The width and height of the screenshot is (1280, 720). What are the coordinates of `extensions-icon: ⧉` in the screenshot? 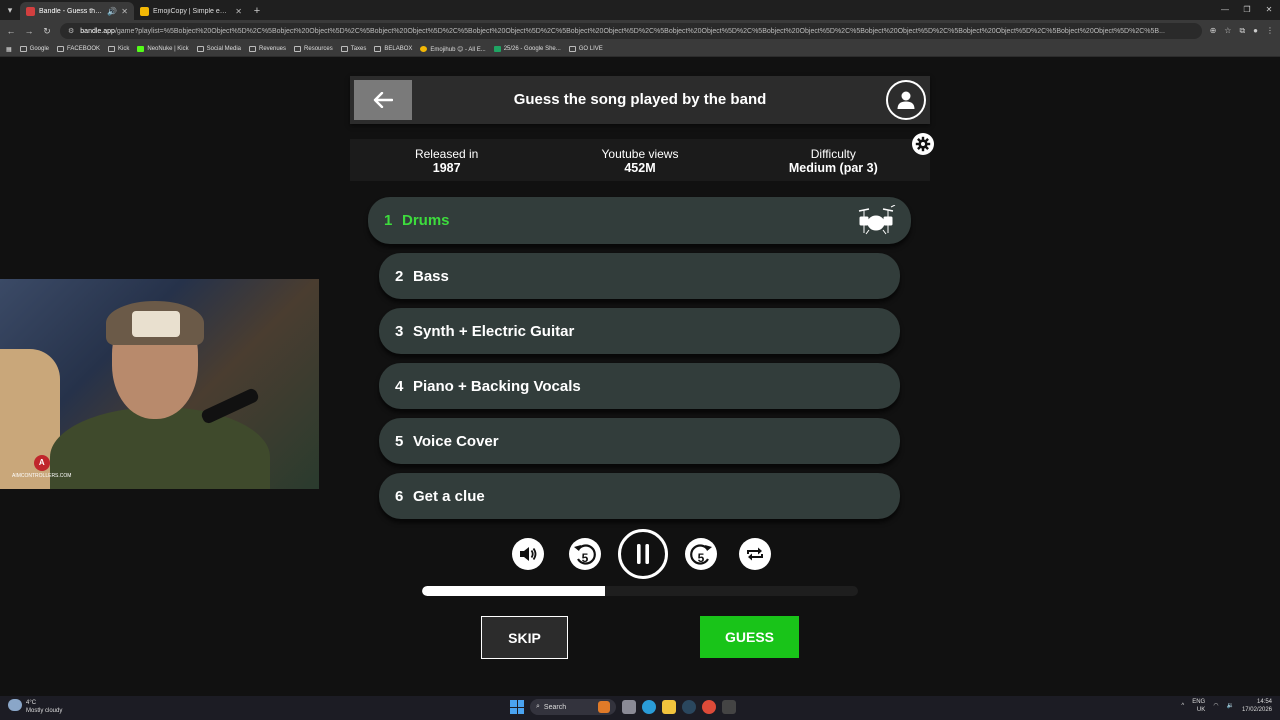 It's located at (1242, 31).